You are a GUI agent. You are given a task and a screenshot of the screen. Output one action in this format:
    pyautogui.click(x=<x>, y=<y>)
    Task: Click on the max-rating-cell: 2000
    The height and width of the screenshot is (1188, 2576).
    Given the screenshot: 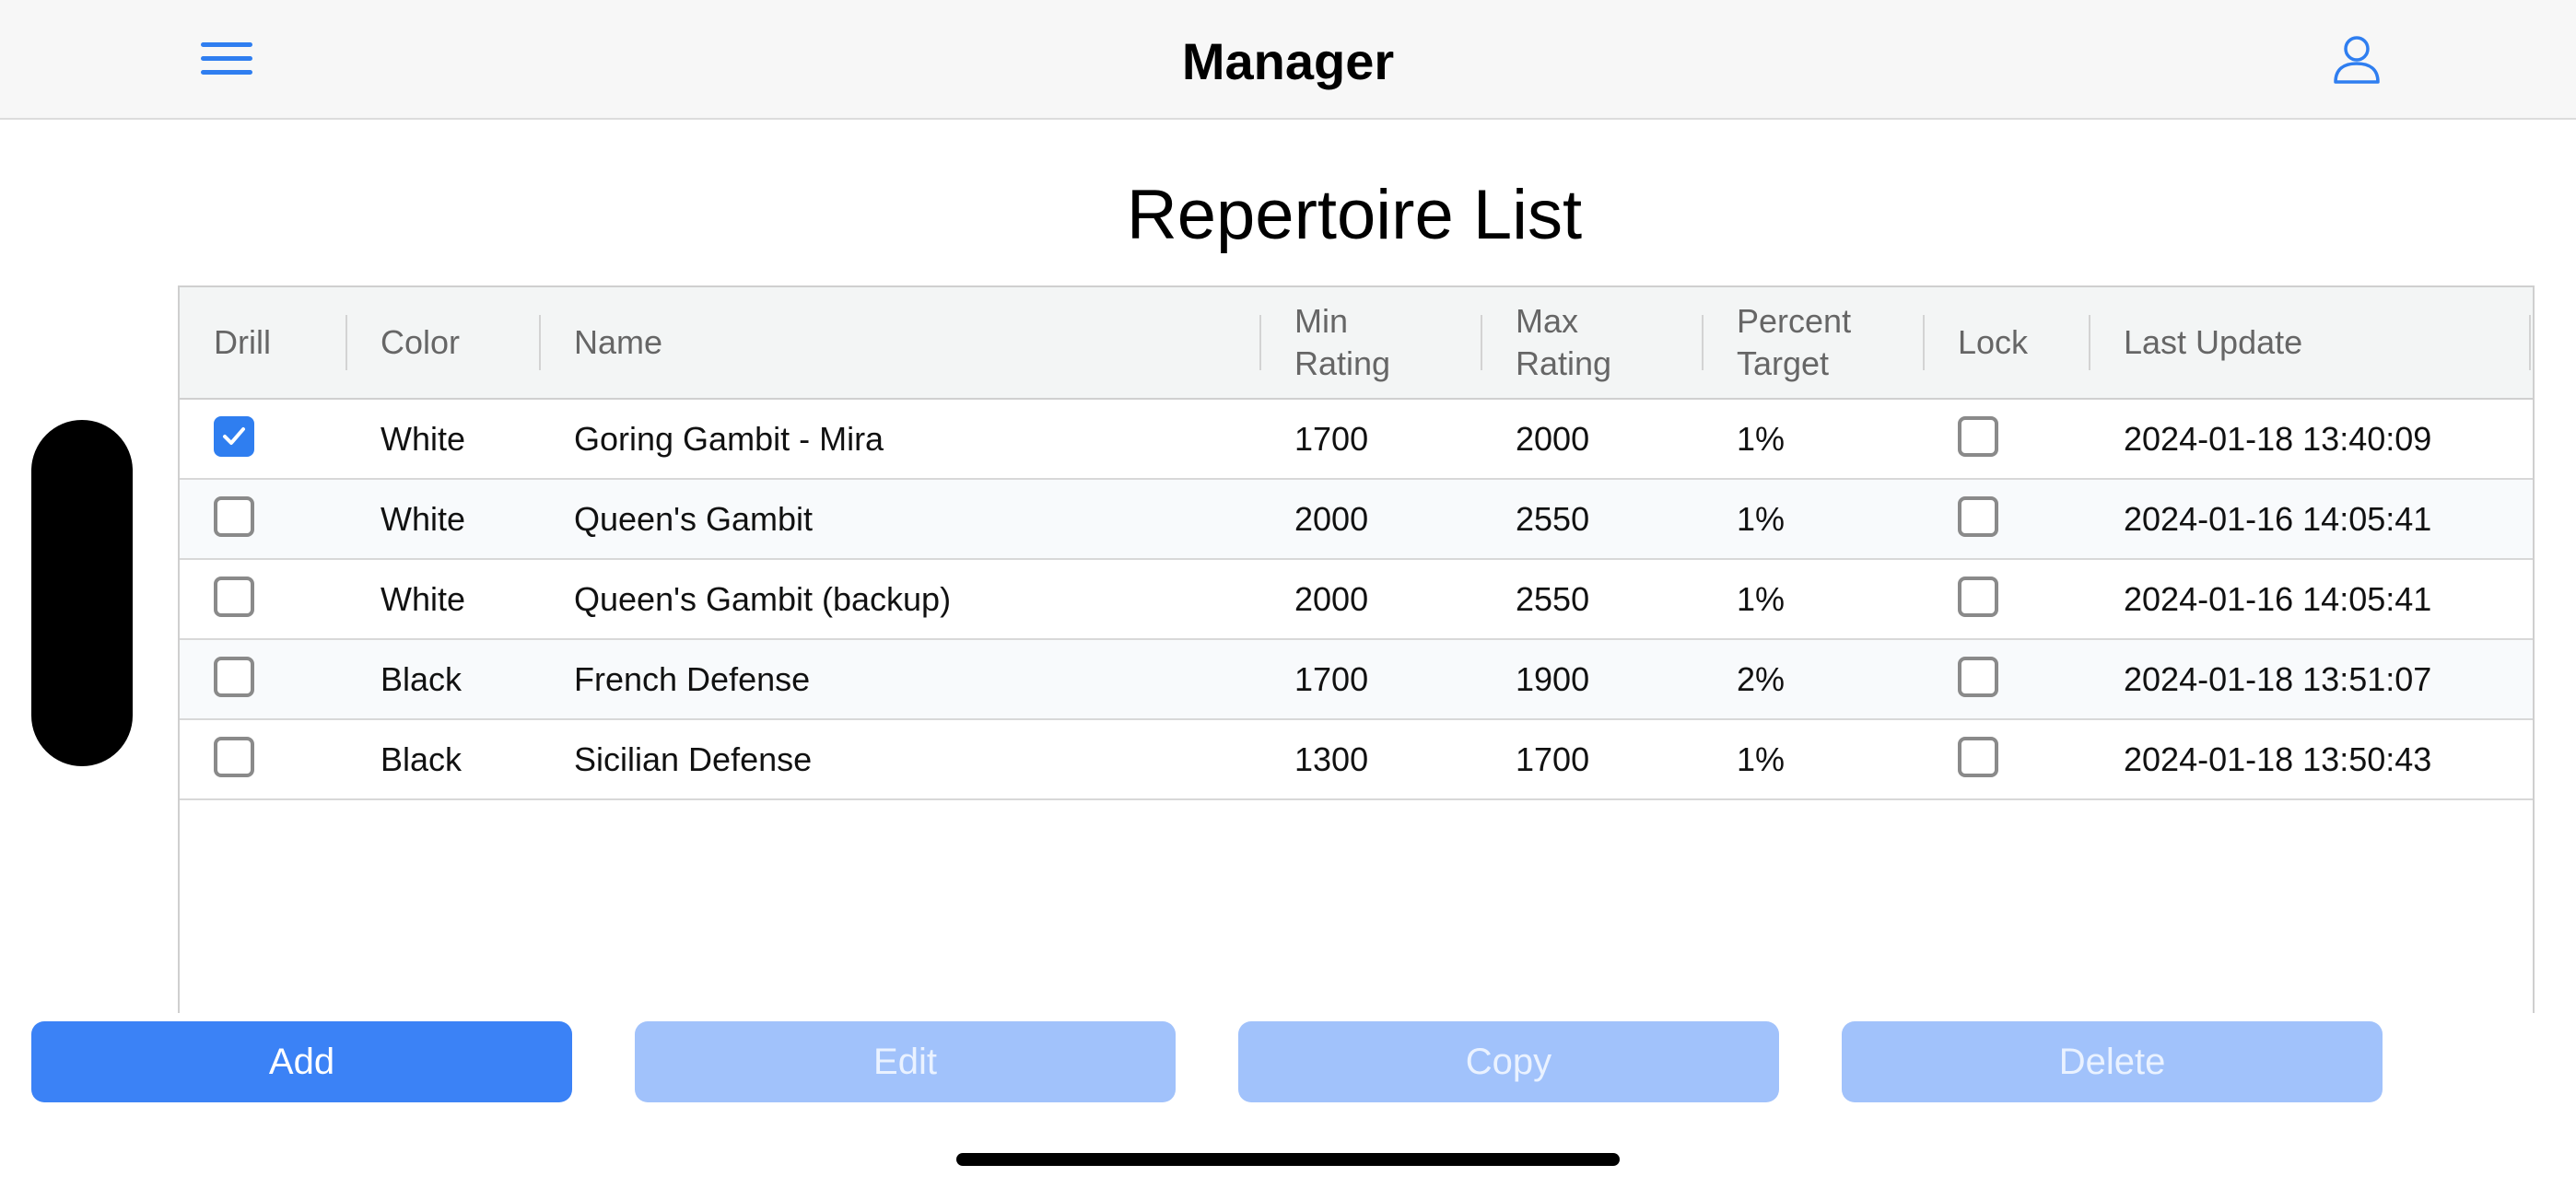 What is the action you would take?
    pyautogui.click(x=1553, y=438)
    